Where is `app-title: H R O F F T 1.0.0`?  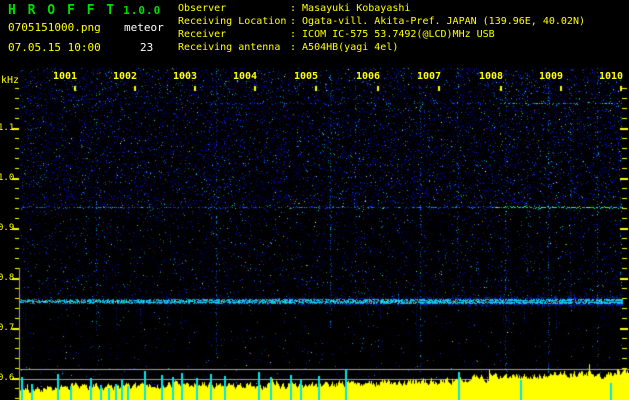
app-title: H R O F F T 1.0.0 is located at coordinates (84, 10).